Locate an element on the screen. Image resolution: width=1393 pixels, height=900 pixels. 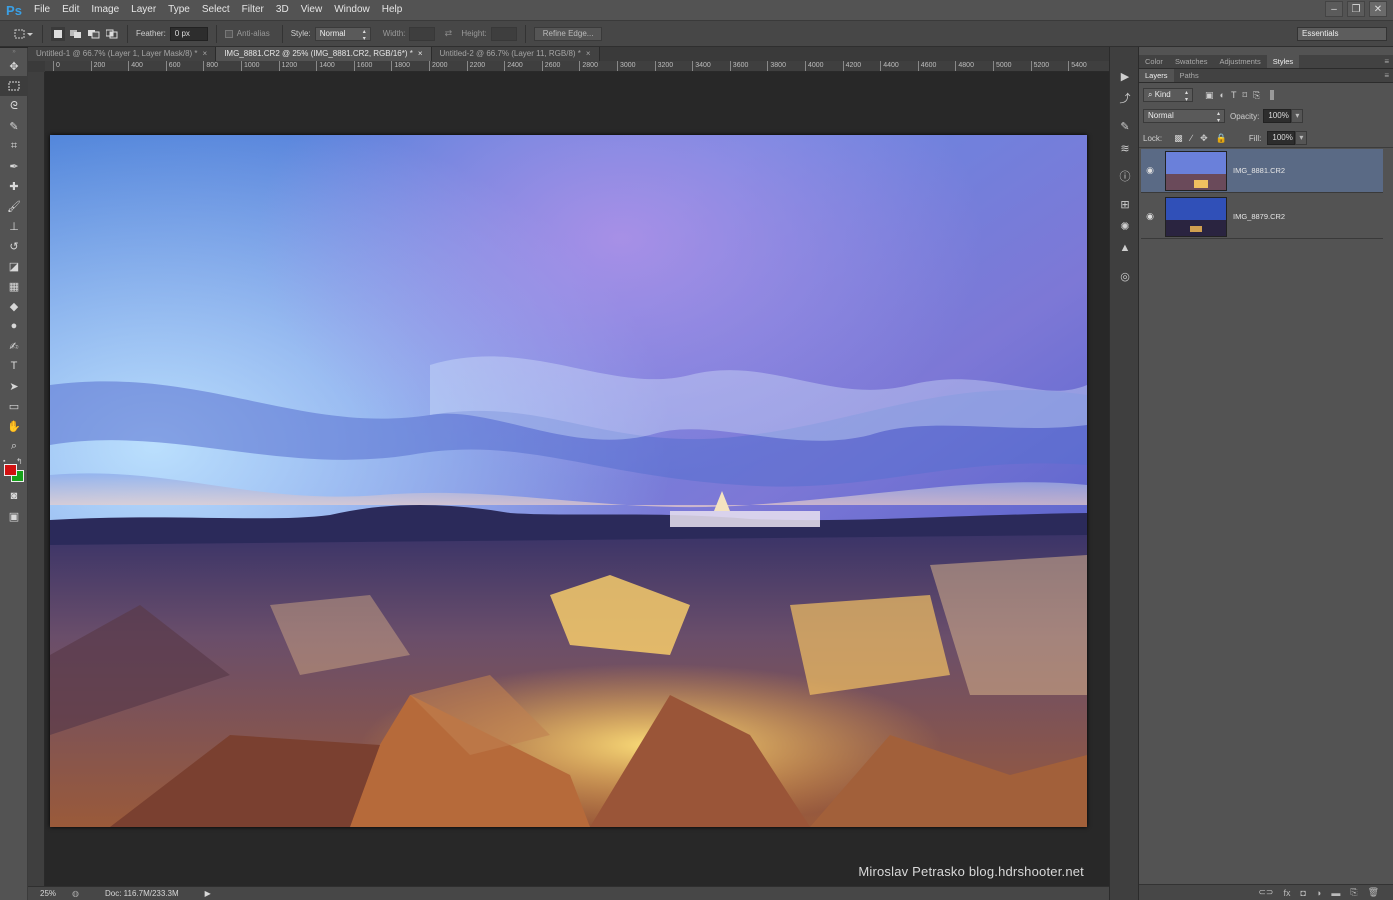
play-actions-icon: ▶ is located at coordinates (1125, 76).